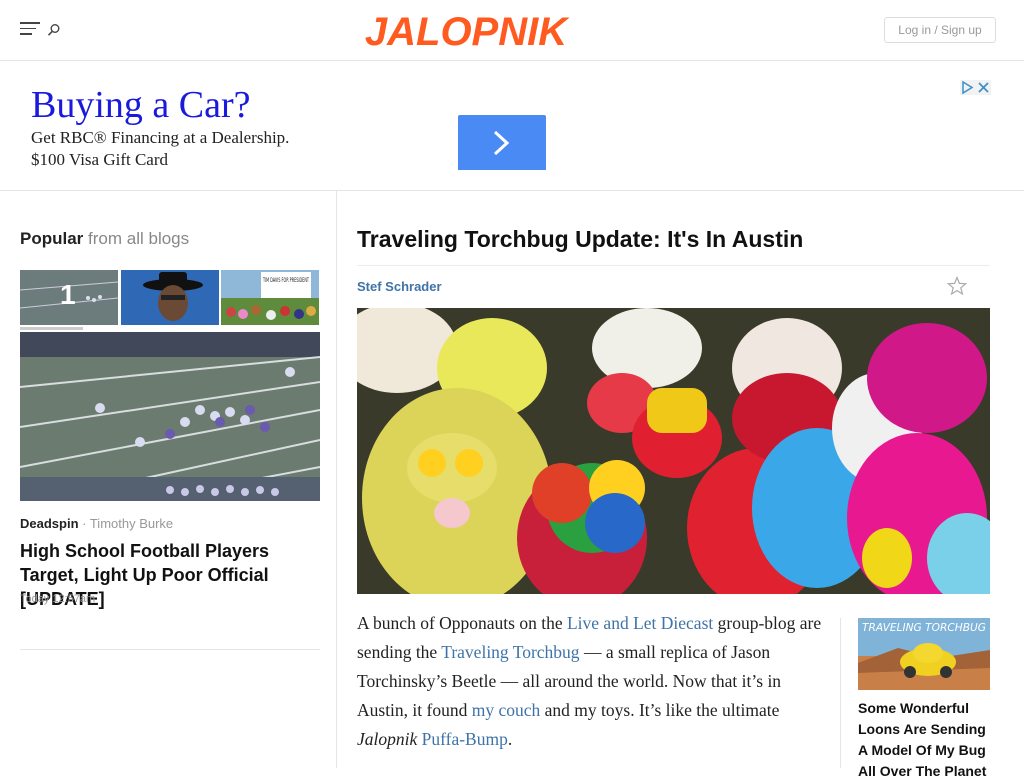 Image resolution: width=1024 pixels, height=782 pixels. Describe the element at coordinates (58, 599) in the screenshot. I see `featured-story-timestamp: Today 12:57am` at that location.